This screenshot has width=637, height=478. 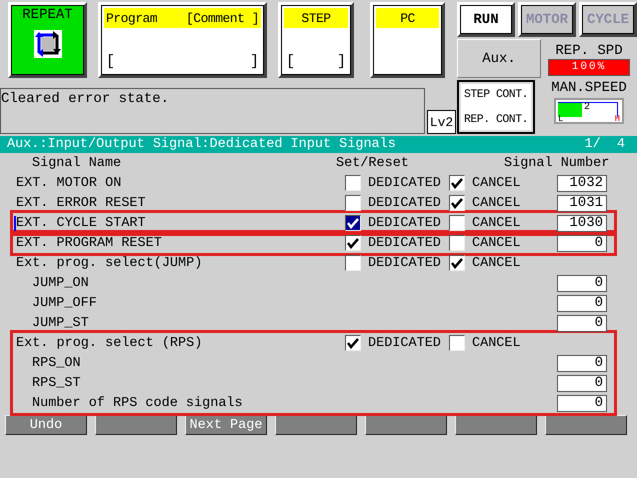 I want to click on repeat-icon, so click(x=47, y=44).